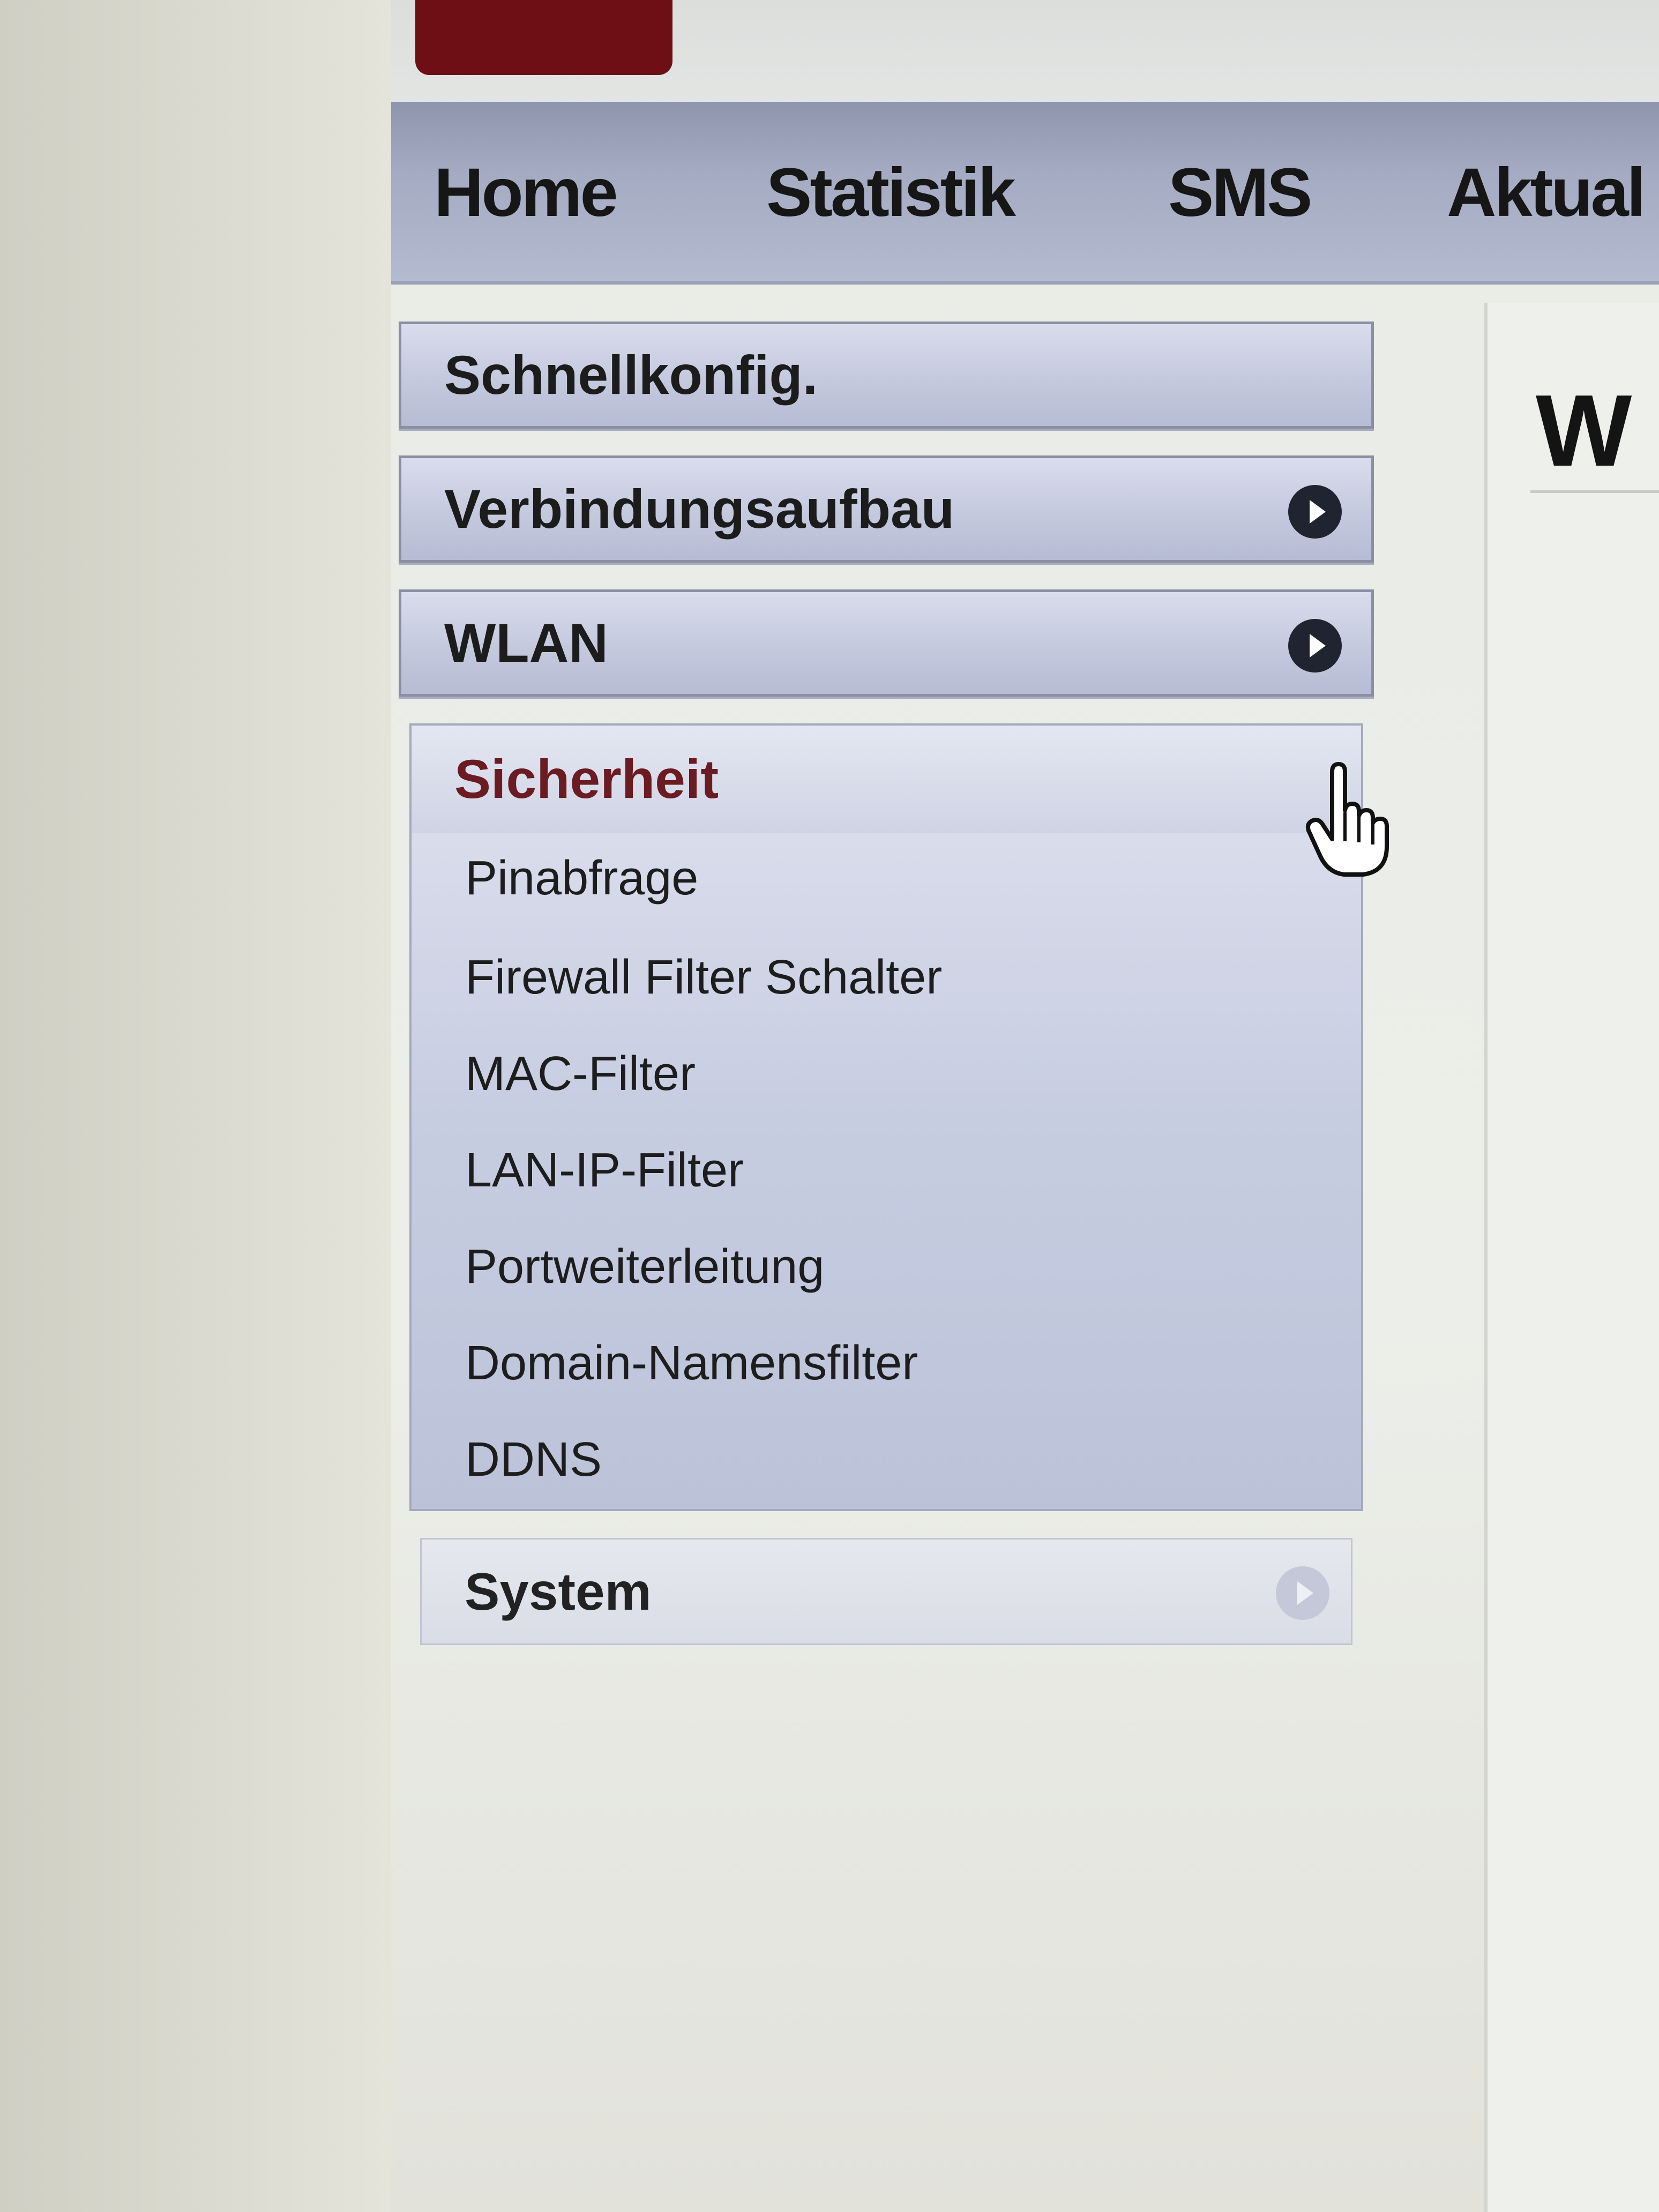 Image resolution: width=1659 pixels, height=2212 pixels. What do you see at coordinates (886, 779) in the screenshot?
I see `sidebar-item-sicherheit: Sicherheit` at bounding box center [886, 779].